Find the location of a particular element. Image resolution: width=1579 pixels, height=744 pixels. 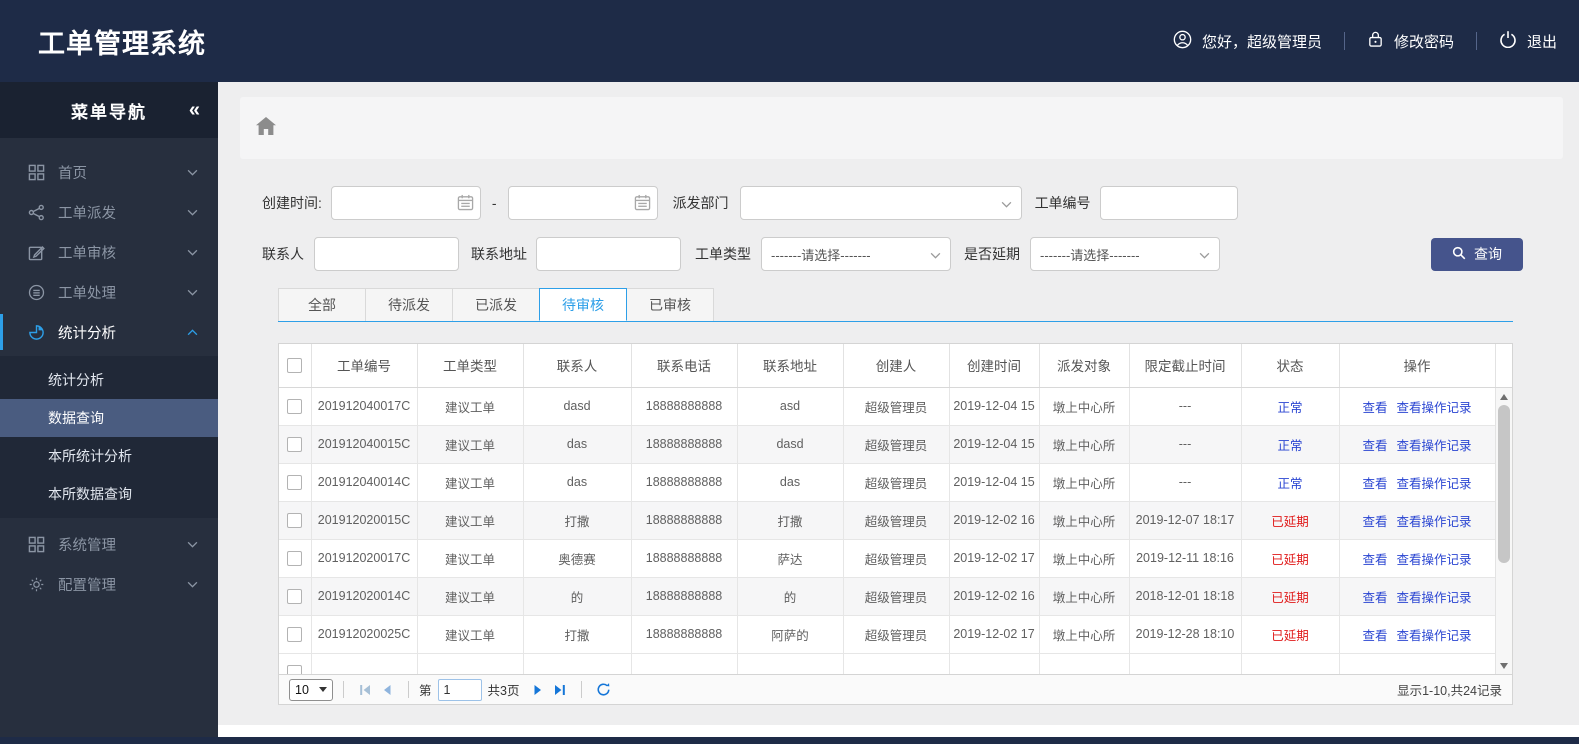

contact-address-input is located at coordinates (608, 254).